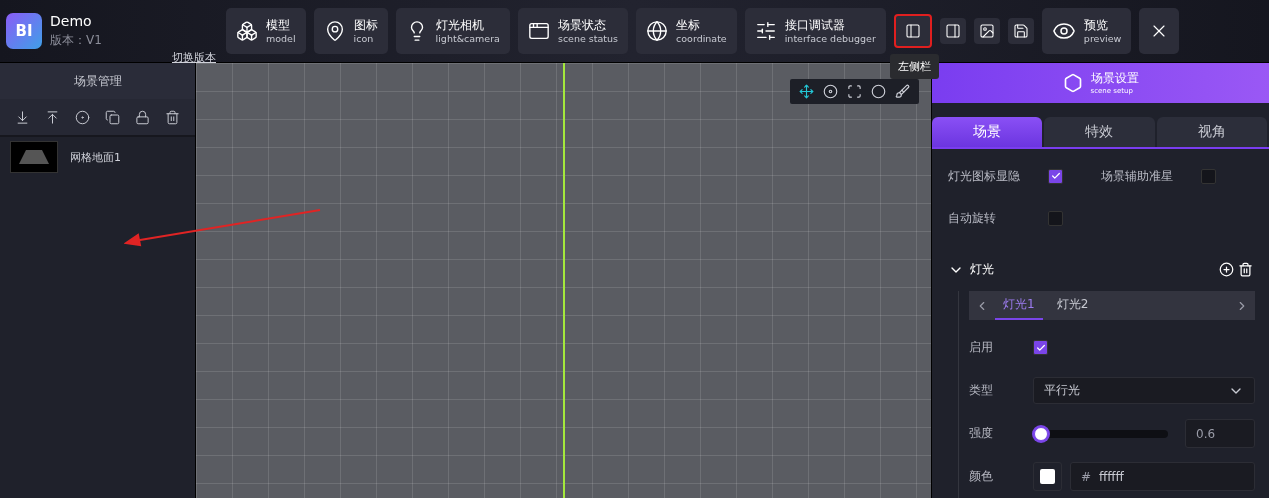  Describe the element at coordinates (981, 347) in the screenshot. I see `field-label: 启用` at that location.